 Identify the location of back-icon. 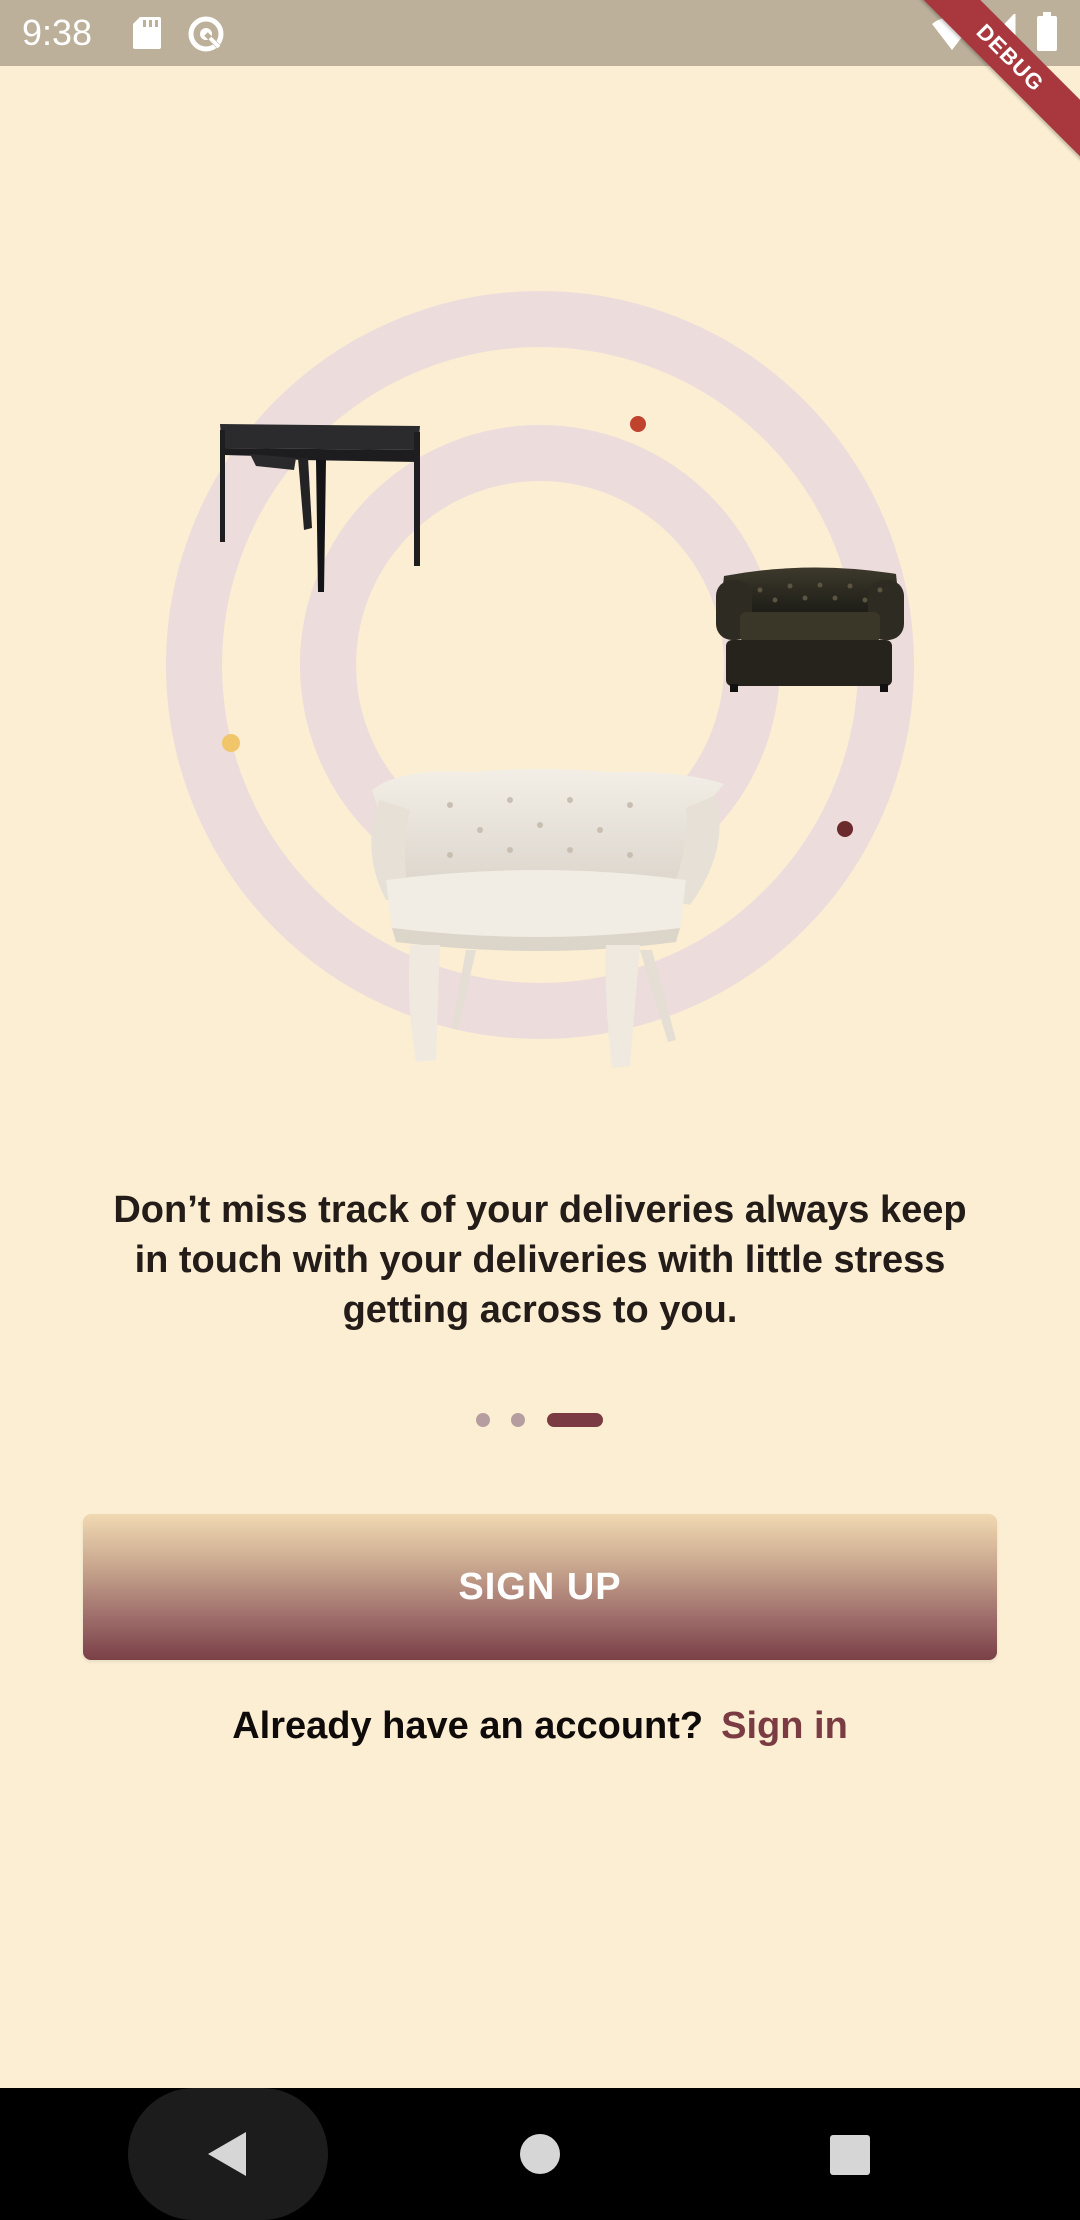
(226, 2156).